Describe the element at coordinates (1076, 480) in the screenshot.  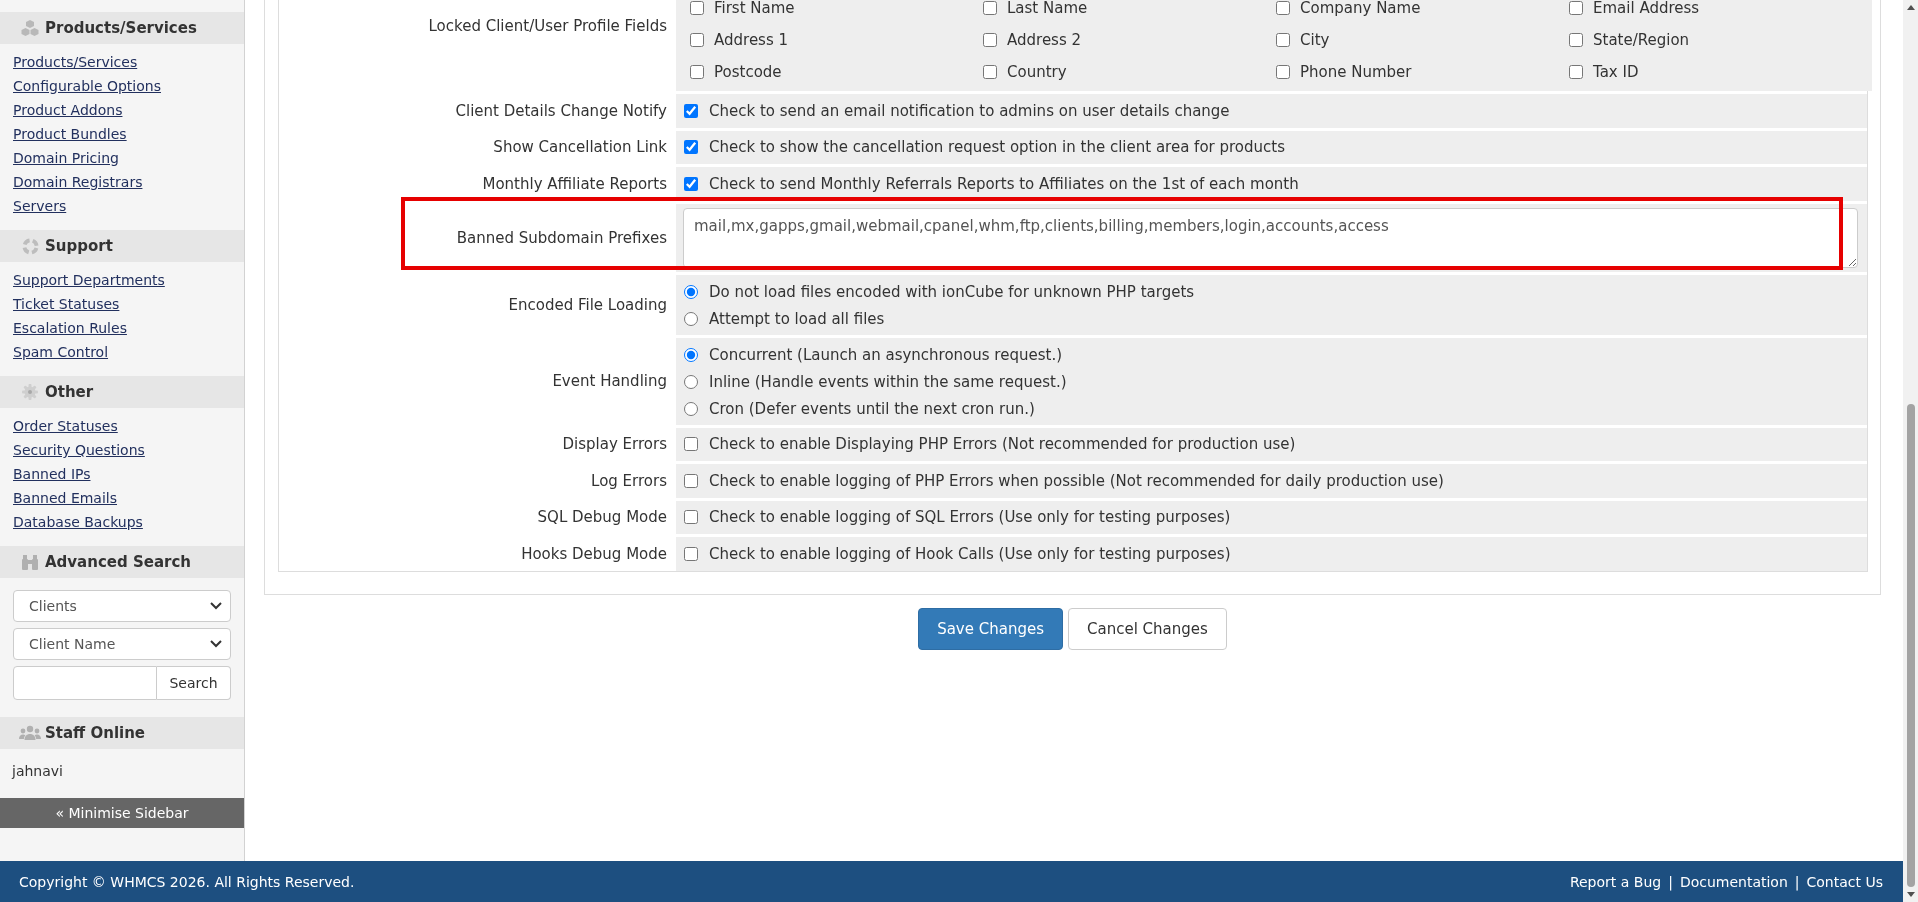
I see `checkbox-label: Check to enable logging of PHP Errors when possible (Not recommended for daily production use)` at that location.